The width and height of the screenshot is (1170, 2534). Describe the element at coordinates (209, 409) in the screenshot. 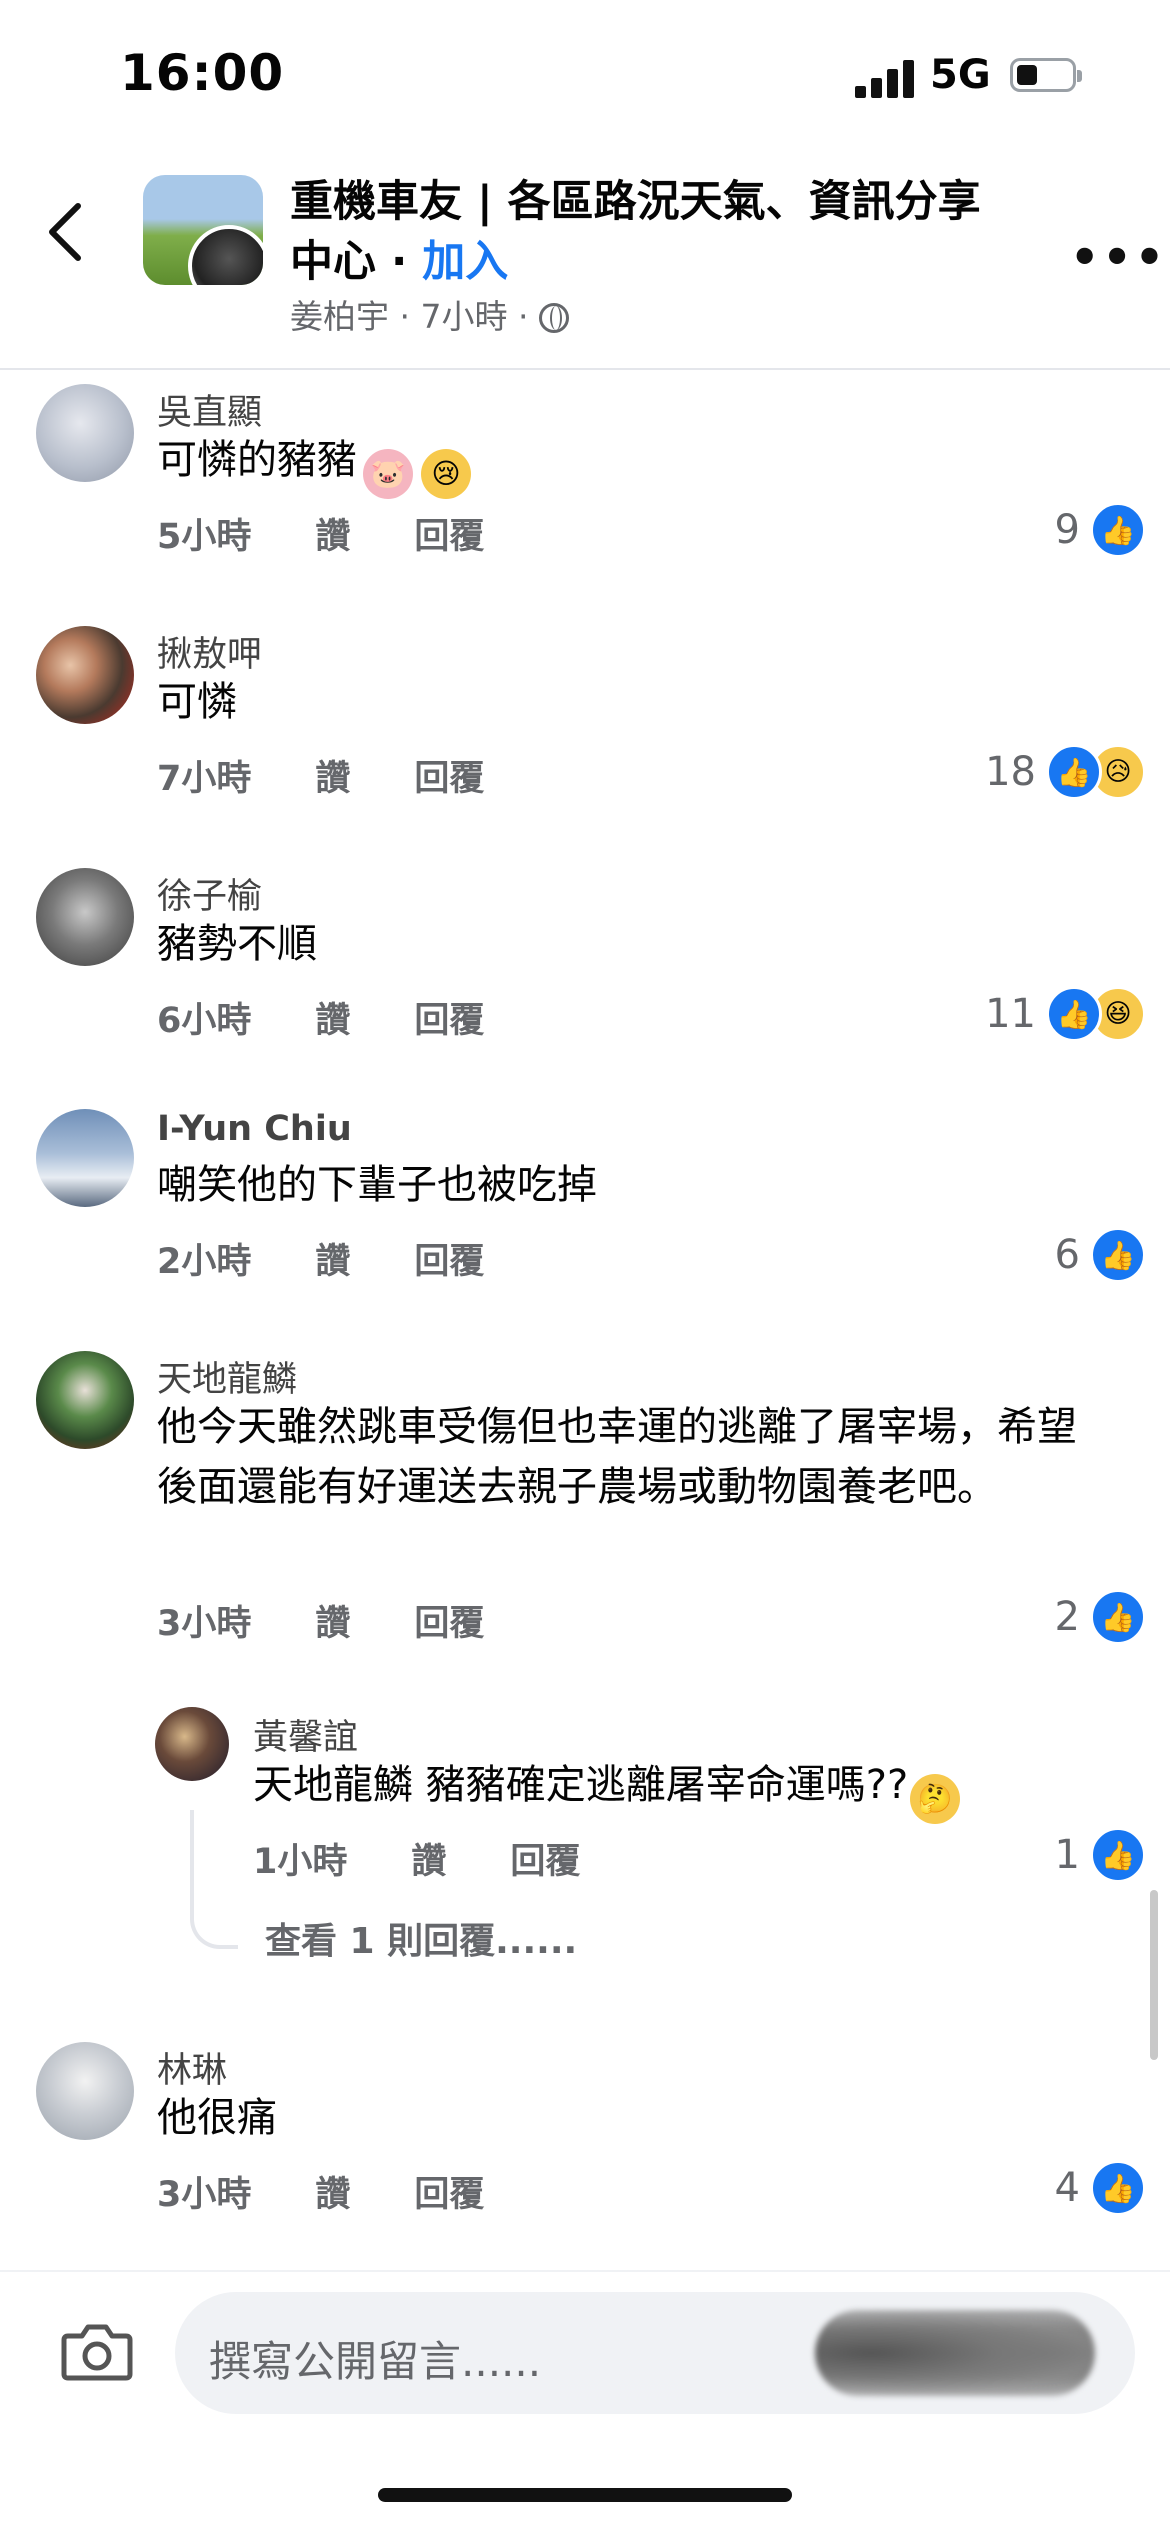

I see `commenter-name: 吳直顯` at that location.